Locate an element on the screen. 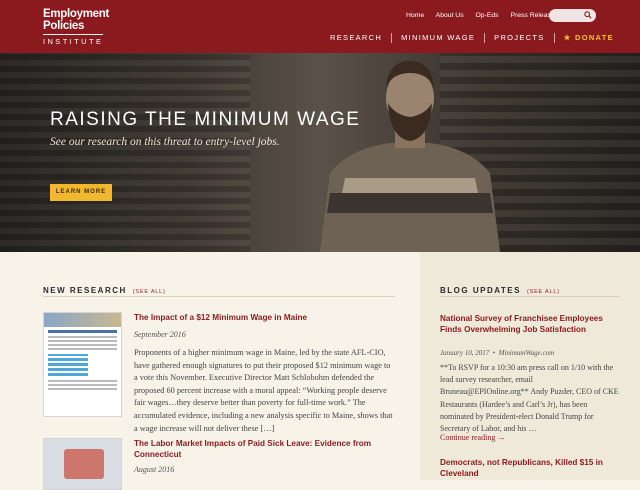 This screenshot has height=490, width=640. continue-reading-link: Continue reading → is located at coordinates (472, 437).